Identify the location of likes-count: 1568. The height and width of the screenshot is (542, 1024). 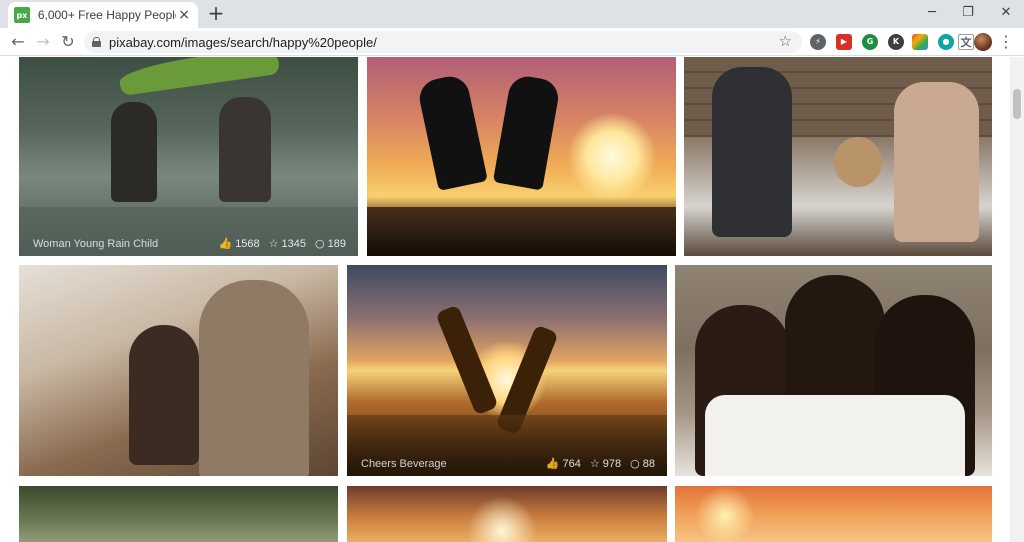
(247, 243).